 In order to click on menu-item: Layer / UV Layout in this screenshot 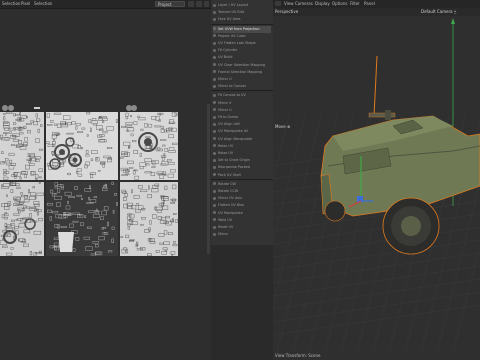, I will do `click(242, 5)`.